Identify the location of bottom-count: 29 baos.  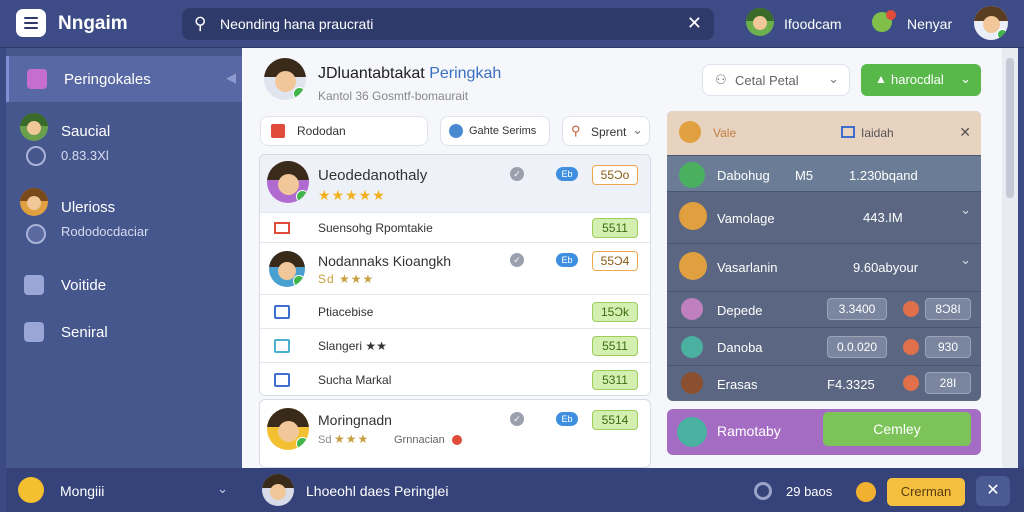
(809, 491).